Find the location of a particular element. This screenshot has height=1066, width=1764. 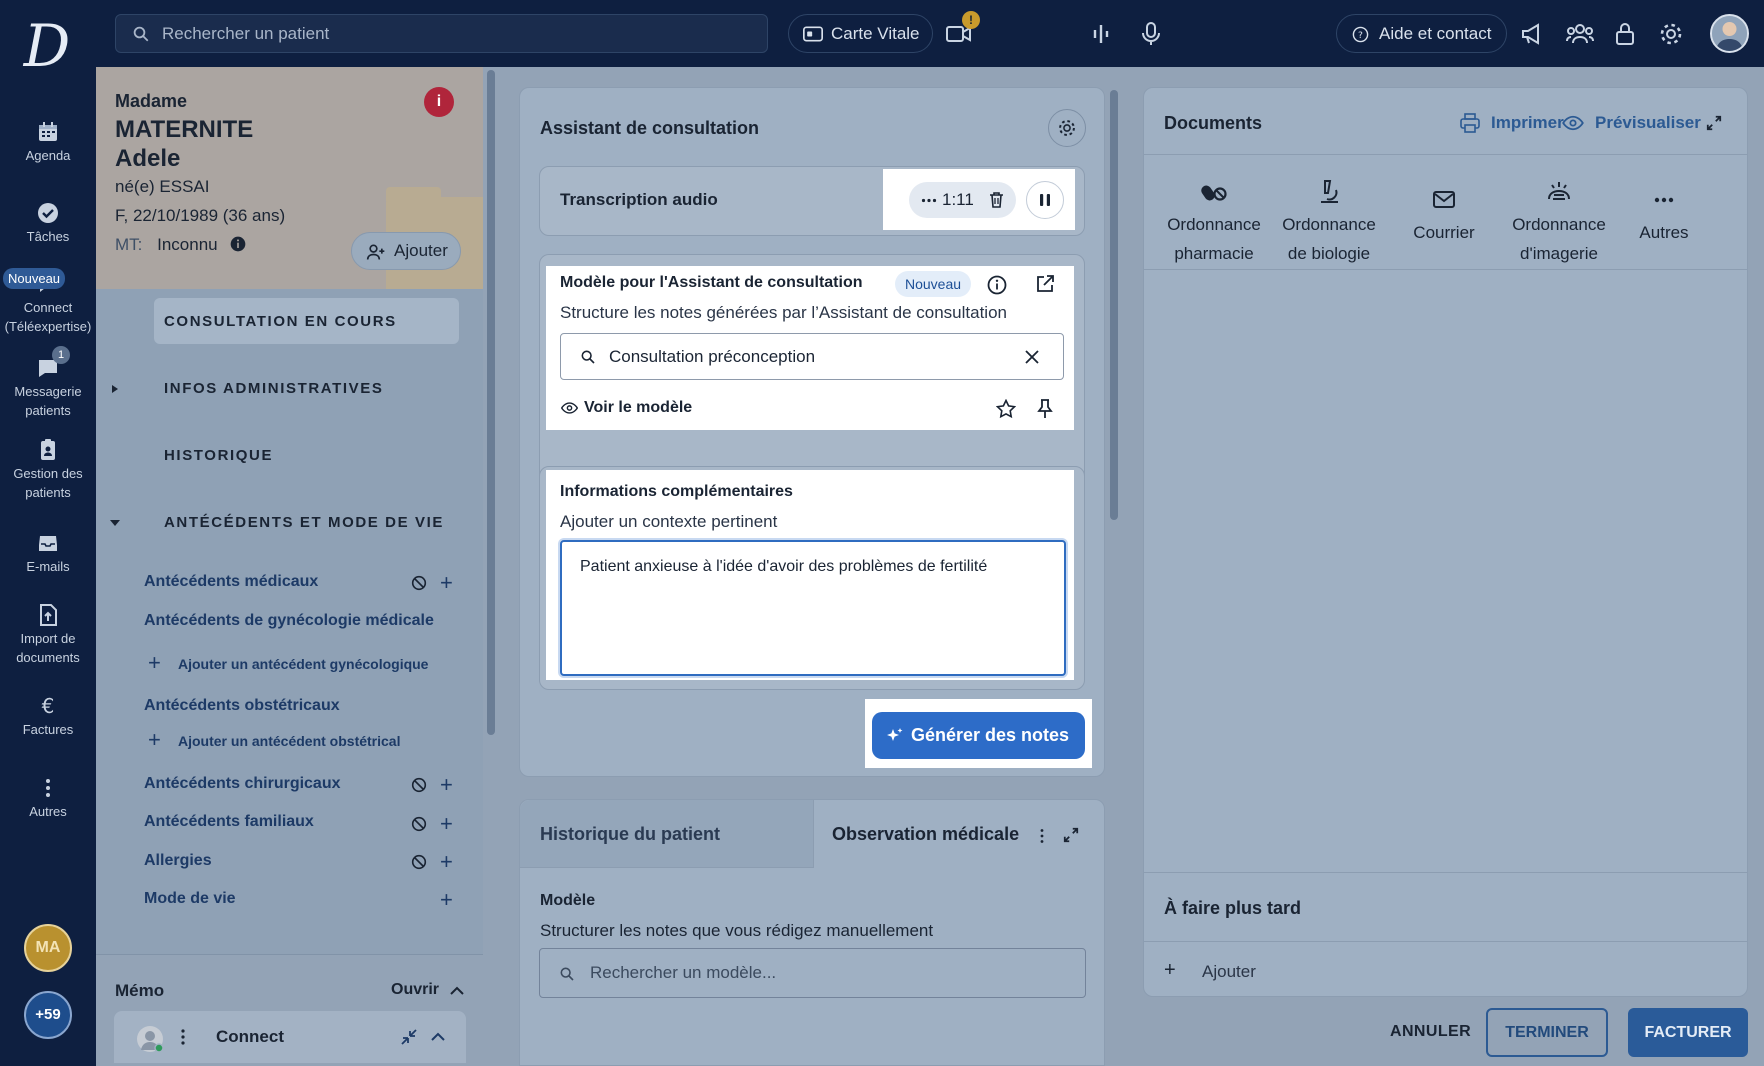

add-allergy-icon: + is located at coordinates (446, 862).